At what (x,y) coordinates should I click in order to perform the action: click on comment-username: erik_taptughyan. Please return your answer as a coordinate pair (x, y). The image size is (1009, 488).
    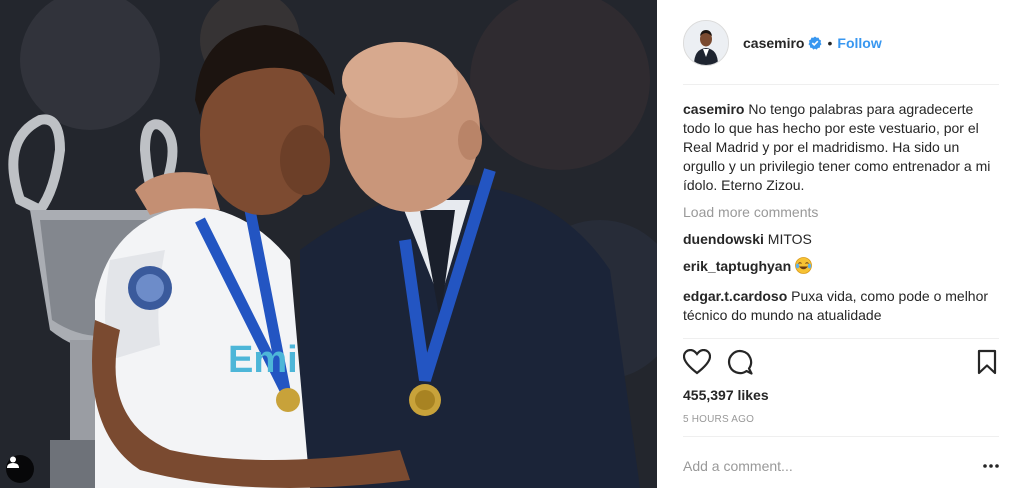
    Looking at the image, I should click on (737, 266).